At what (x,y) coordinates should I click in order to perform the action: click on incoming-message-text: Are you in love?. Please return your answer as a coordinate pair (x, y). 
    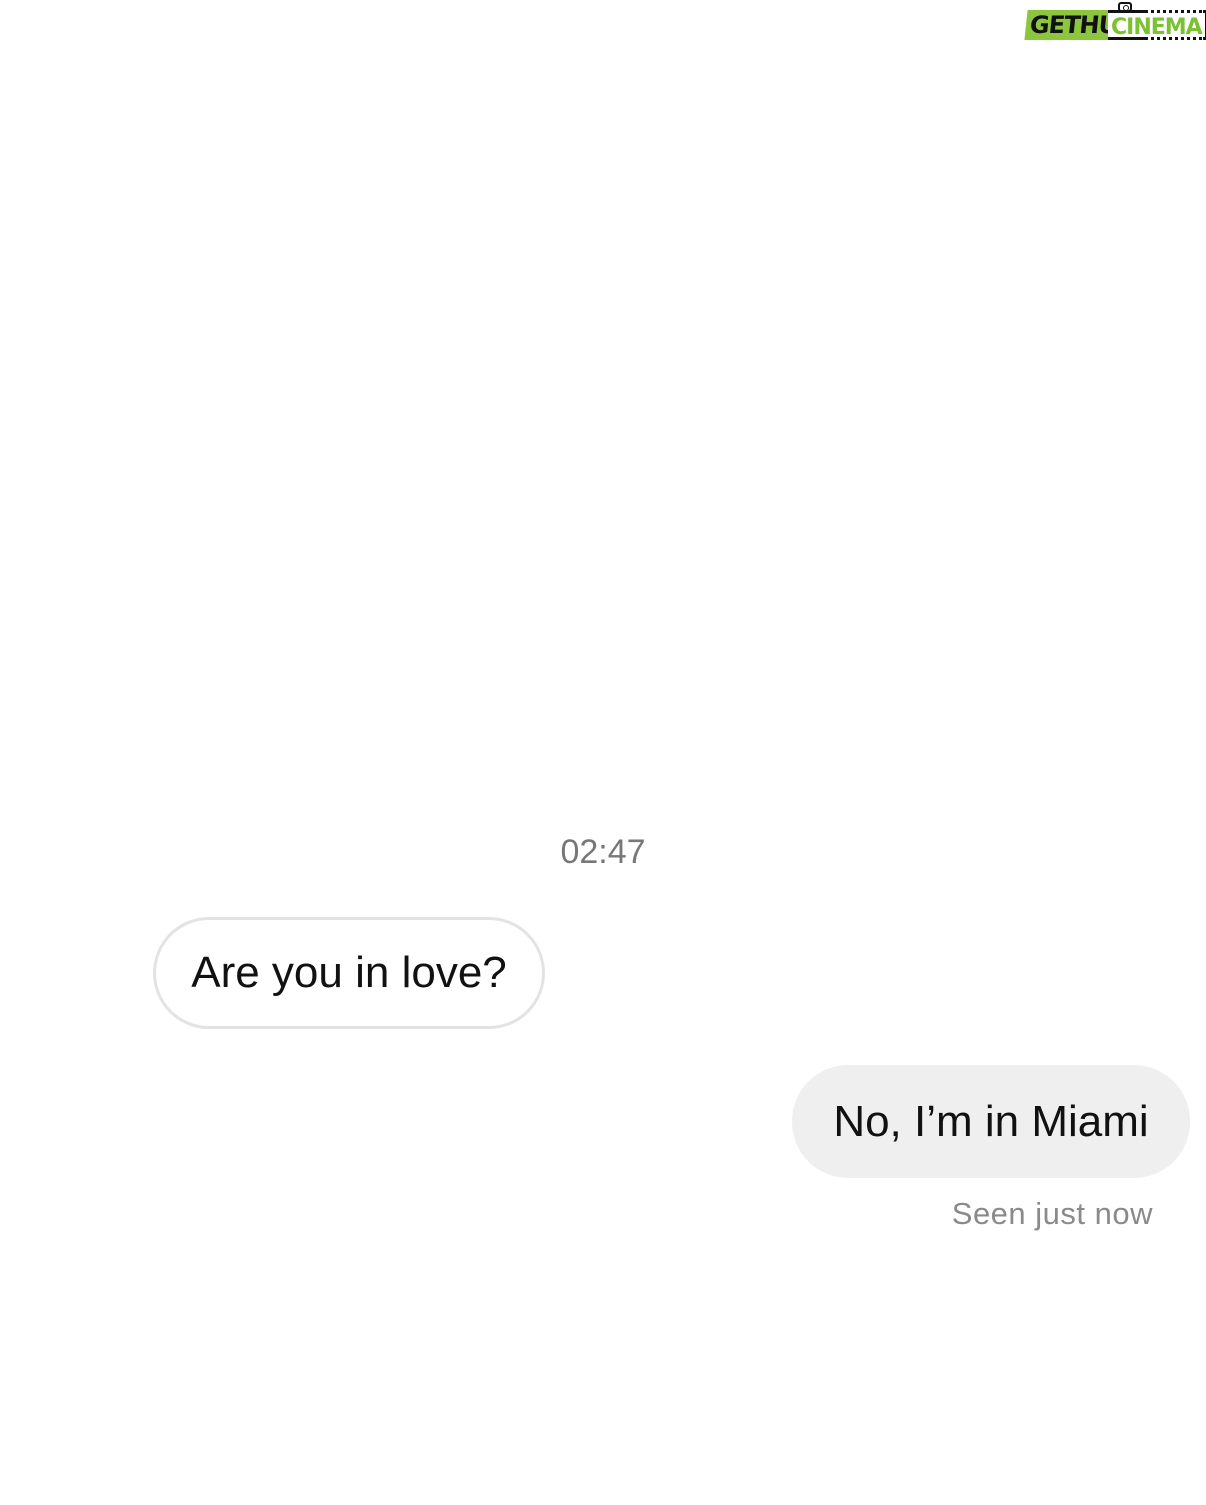
    Looking at the image, I should click on (349, 972).